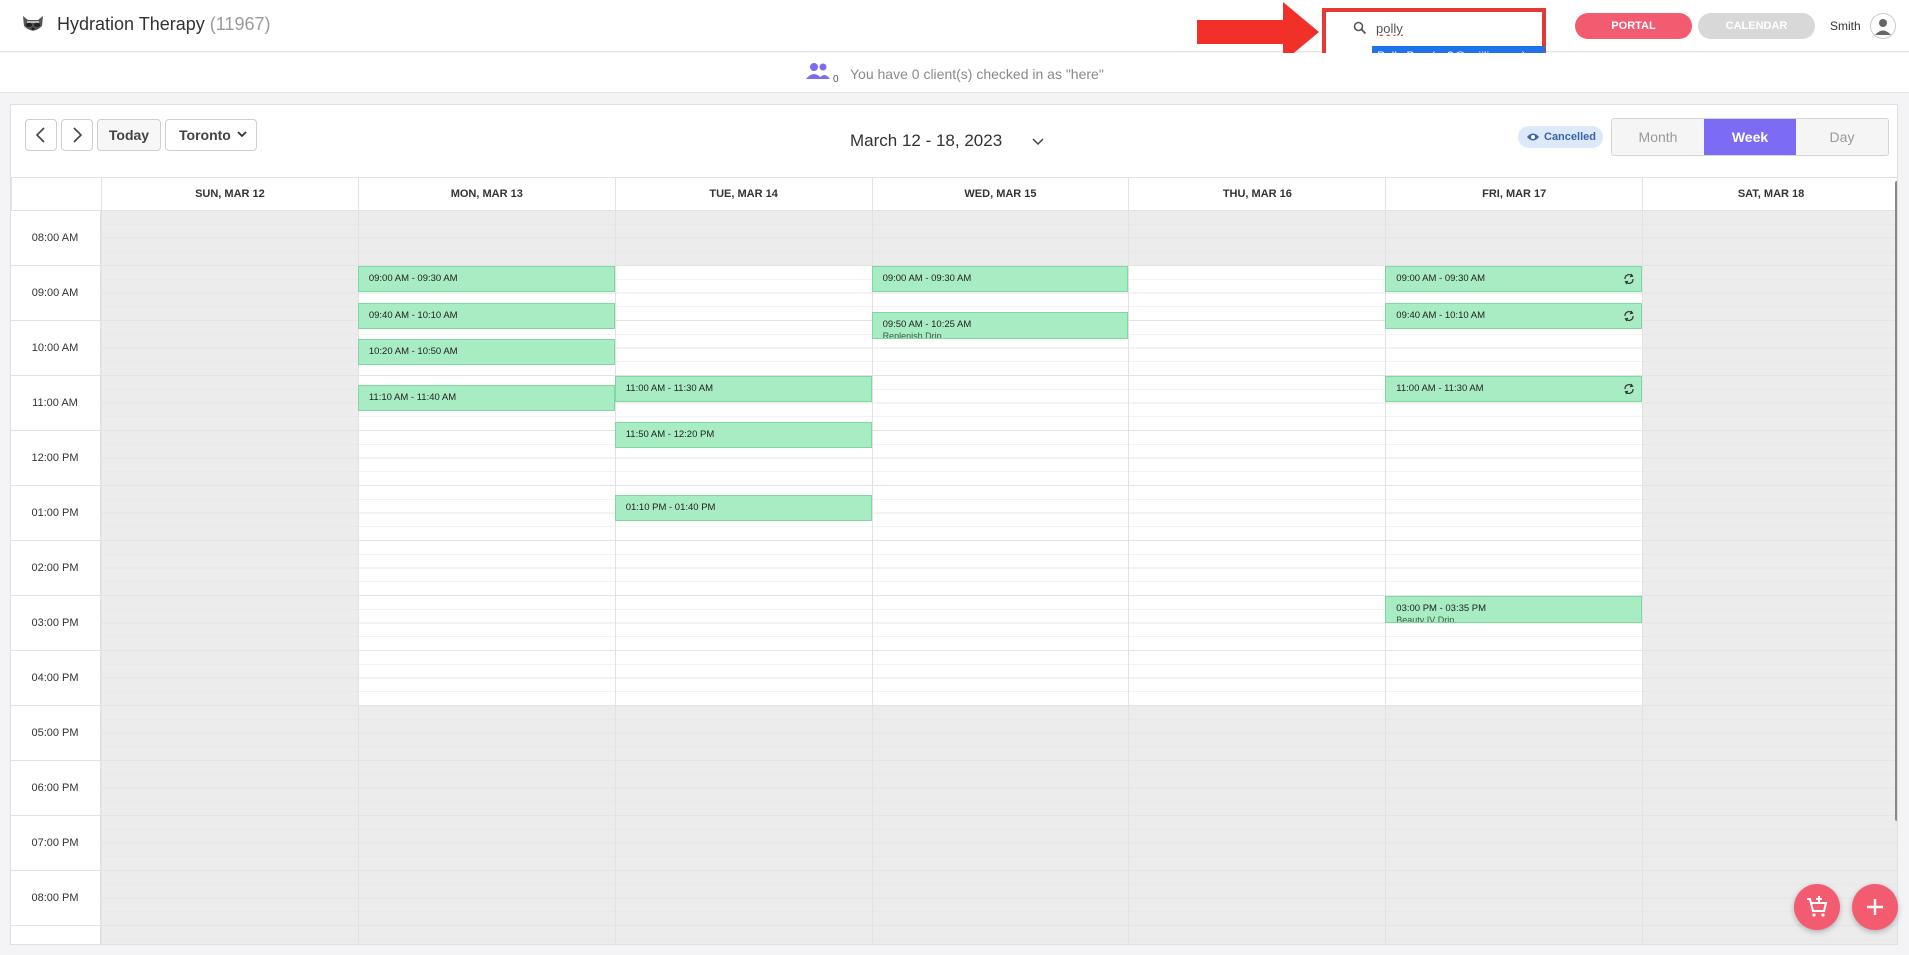 The image size is (1909, 955). I want to click on event-time: 03:00 PM - 03:35 PM, so click(1441, 608).